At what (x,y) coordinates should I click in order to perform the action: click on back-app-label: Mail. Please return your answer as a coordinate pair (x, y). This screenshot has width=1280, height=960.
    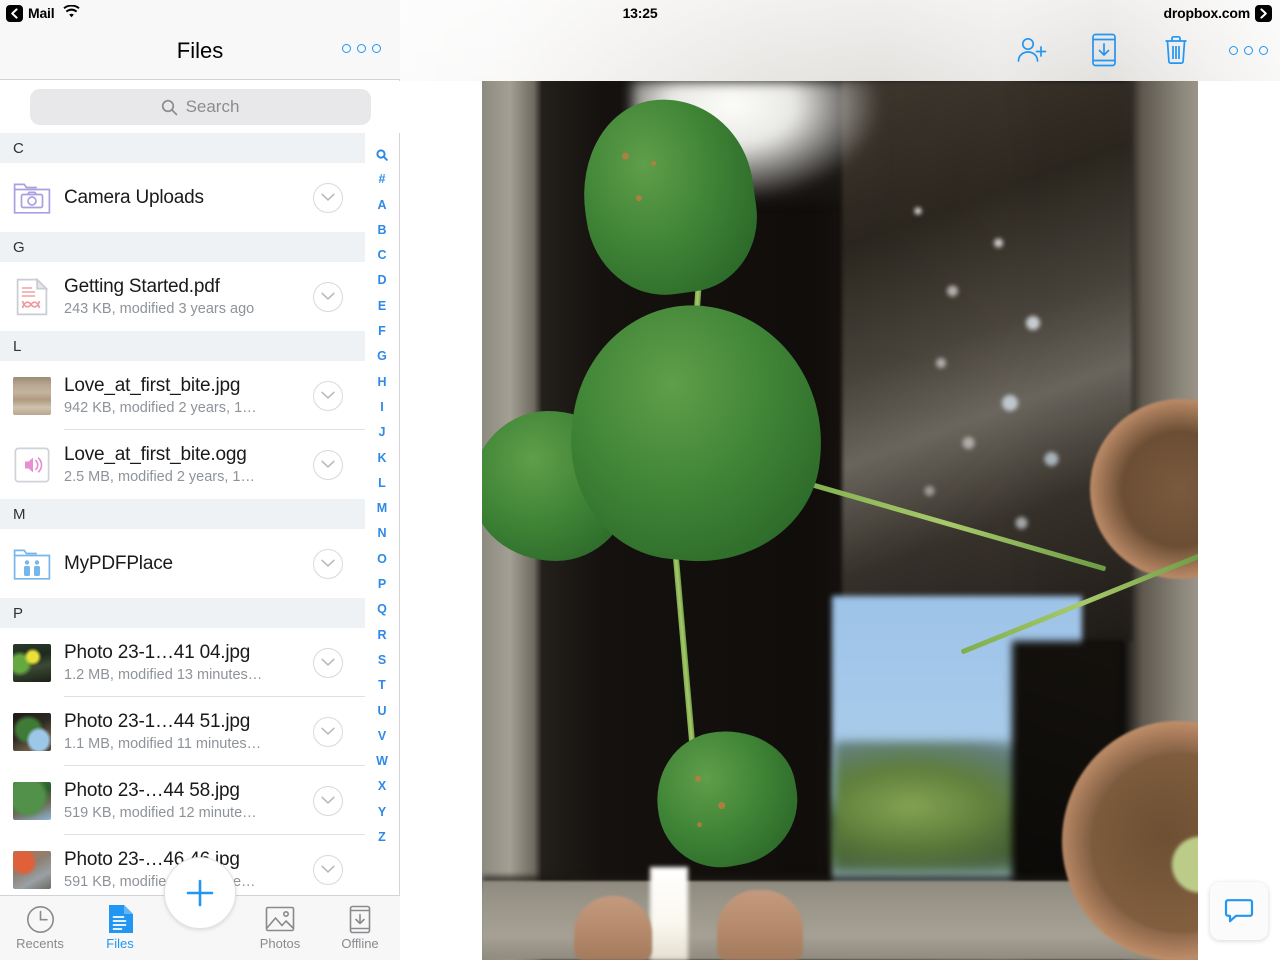
    Looking at the image, I should click on (41, 13).